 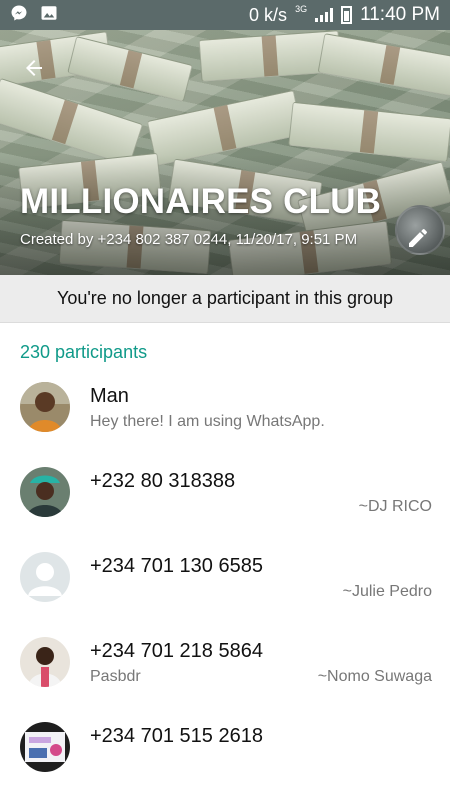 I want to click on edit-group-button, so click(x=418, y=238).